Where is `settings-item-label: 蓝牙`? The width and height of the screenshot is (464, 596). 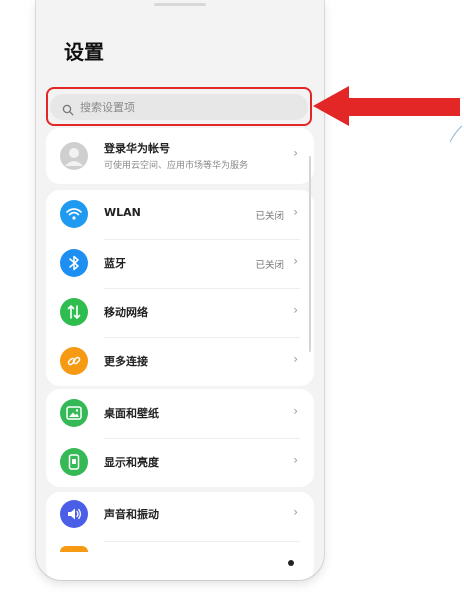
settings-item-label: 蓝牙 is located at coordinates (115, 263).